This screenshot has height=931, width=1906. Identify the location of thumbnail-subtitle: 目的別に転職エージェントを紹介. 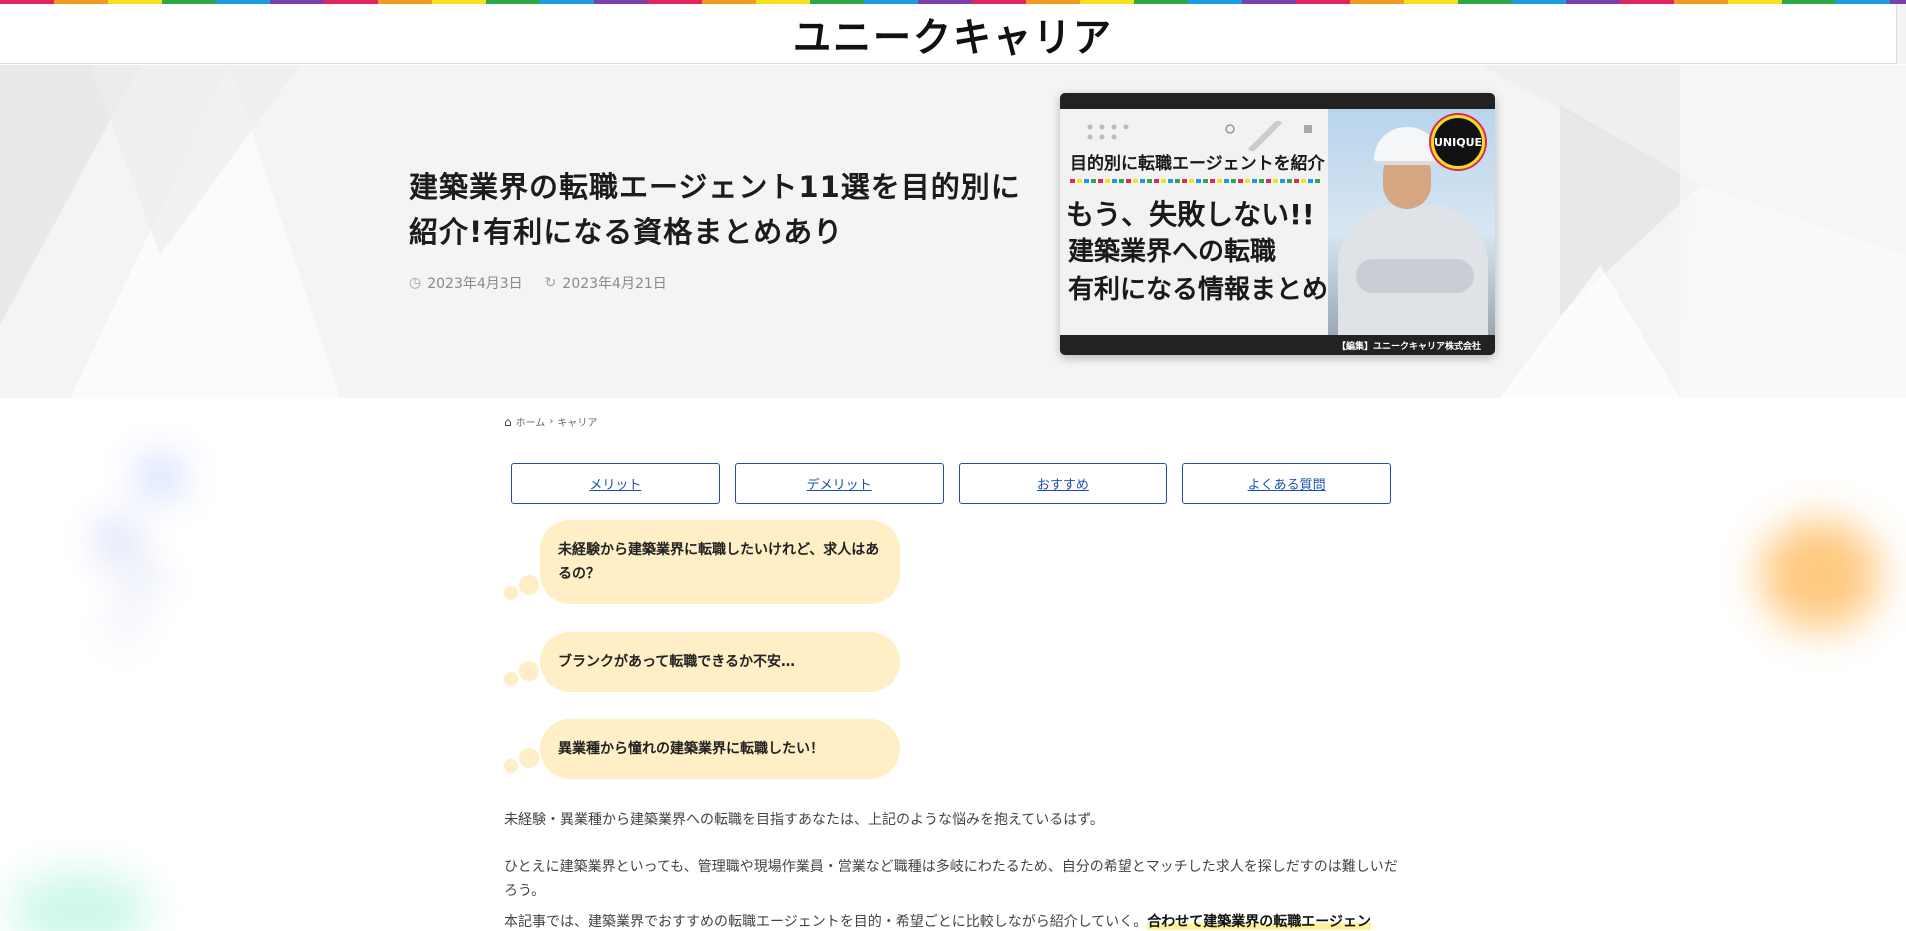
(1197, 164).